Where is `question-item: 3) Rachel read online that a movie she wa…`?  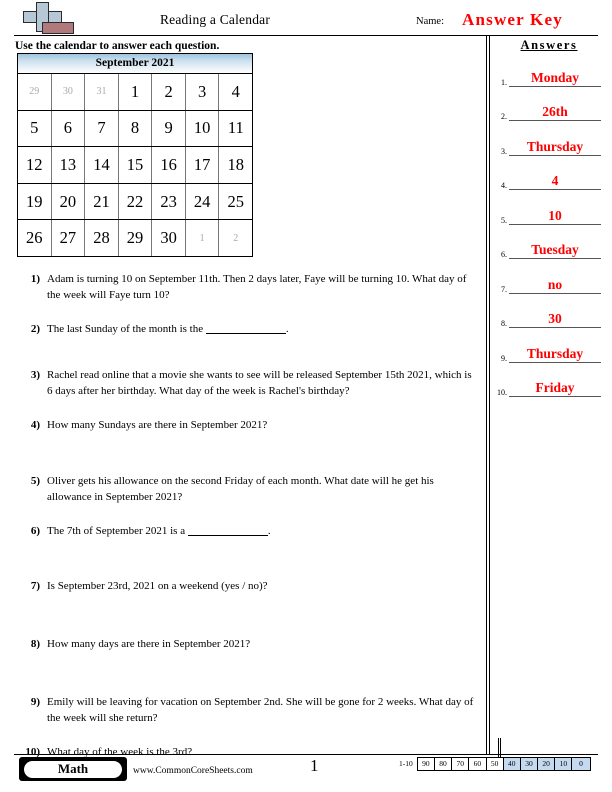
question-item: 3) Rachel read online that a movie she wa… is located at coordinates (248, 384).